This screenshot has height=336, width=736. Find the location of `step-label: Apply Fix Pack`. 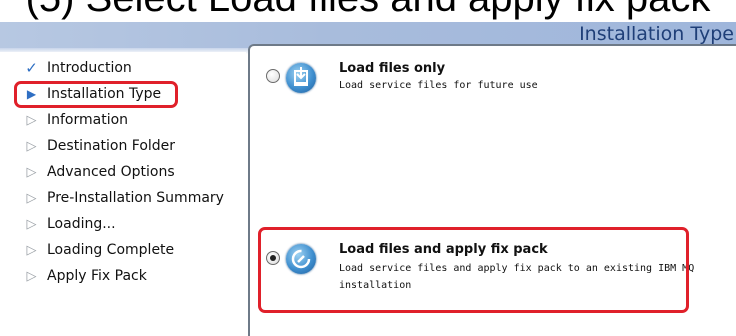

step-label: Apply Fix Pack is located at coordinates (97, 276).